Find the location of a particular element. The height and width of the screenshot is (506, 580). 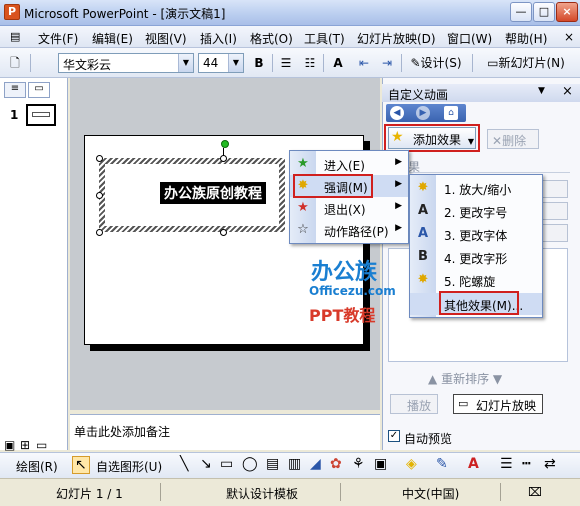

clipart-icon: ⚘ is located at coordinates (358, 464).